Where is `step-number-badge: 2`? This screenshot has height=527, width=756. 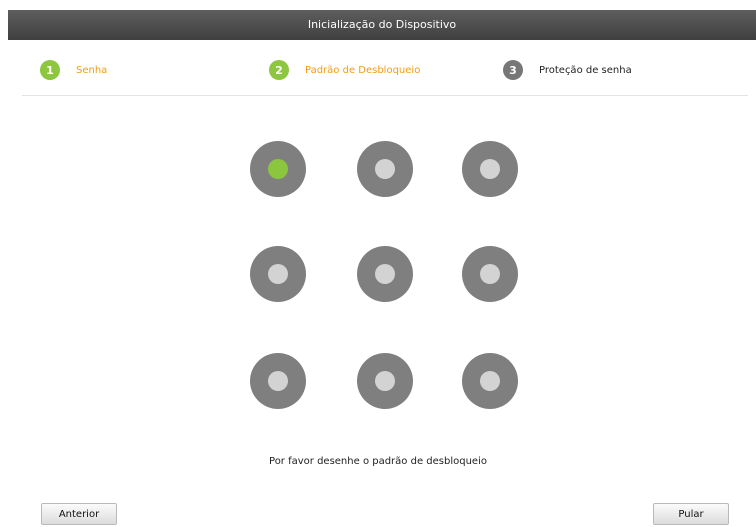 step-number-badge: 2 is located at coordinates (279, 70).